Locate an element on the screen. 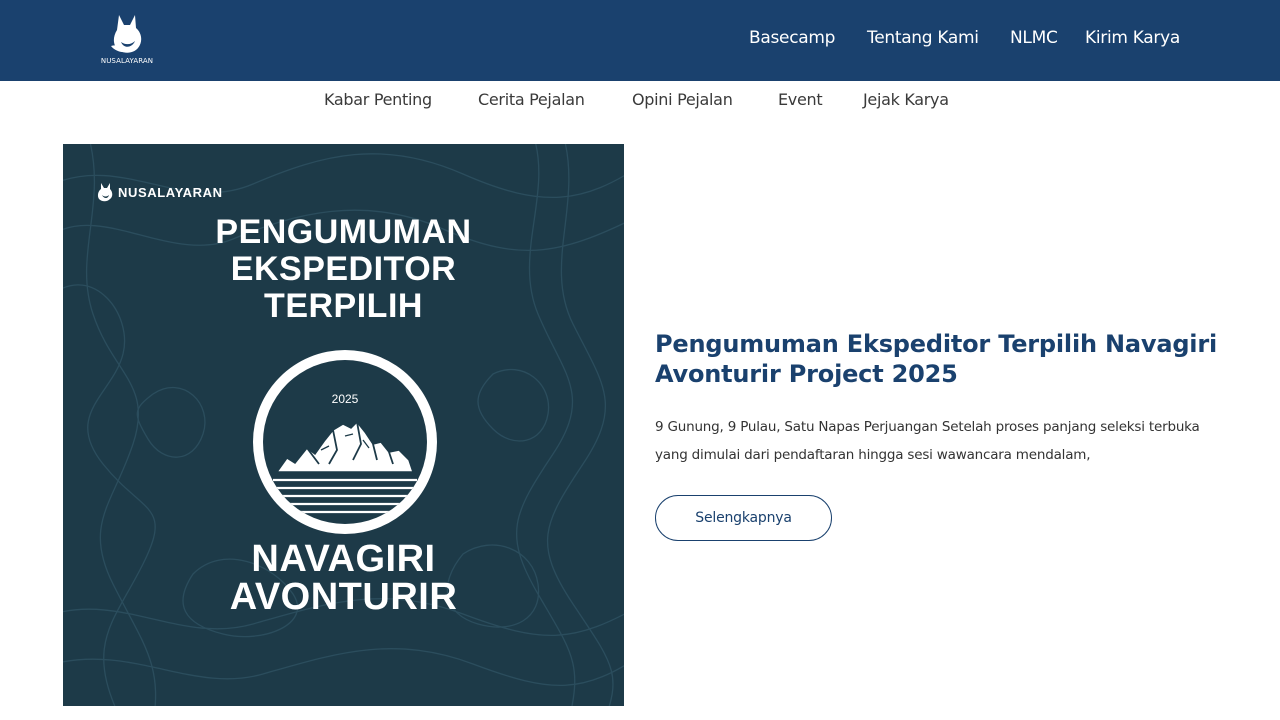 This screenshot has height=720, width=1280. poster-title-line: PENGUMUMAN is located at coordinates (343, 232).